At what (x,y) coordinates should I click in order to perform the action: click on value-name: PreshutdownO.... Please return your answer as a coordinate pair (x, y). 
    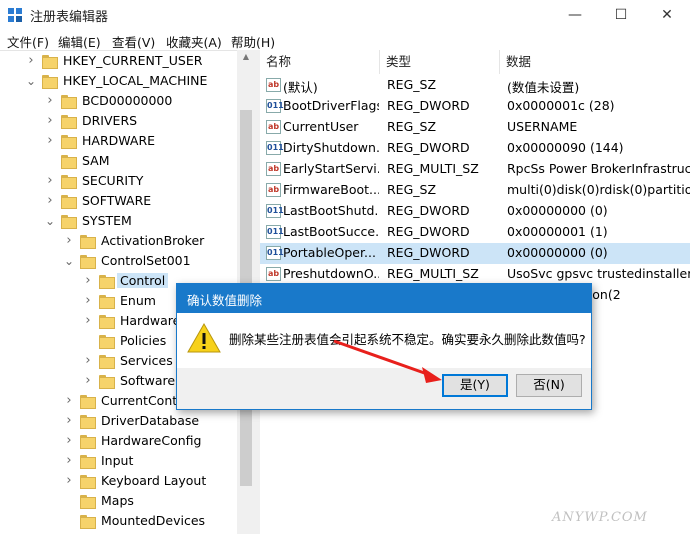
    Looking at the image, I should click on (331, 273).